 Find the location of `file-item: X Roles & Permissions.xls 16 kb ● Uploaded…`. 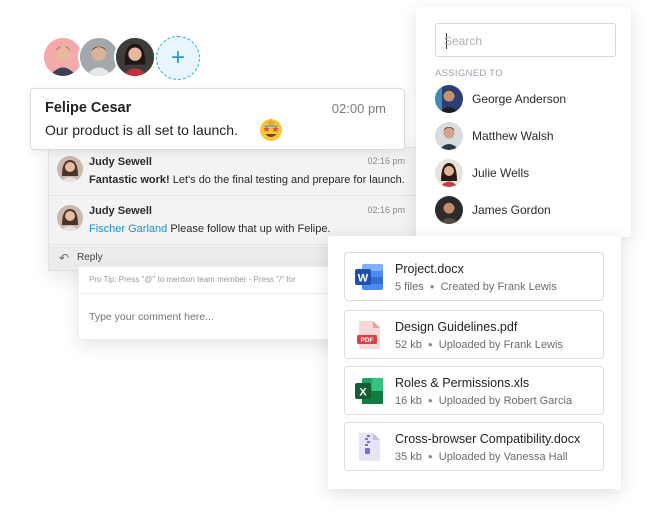

file-item: X Roles & Permissions.xls 16 kb ● Uploaded… is located at coordinates (474, 390).